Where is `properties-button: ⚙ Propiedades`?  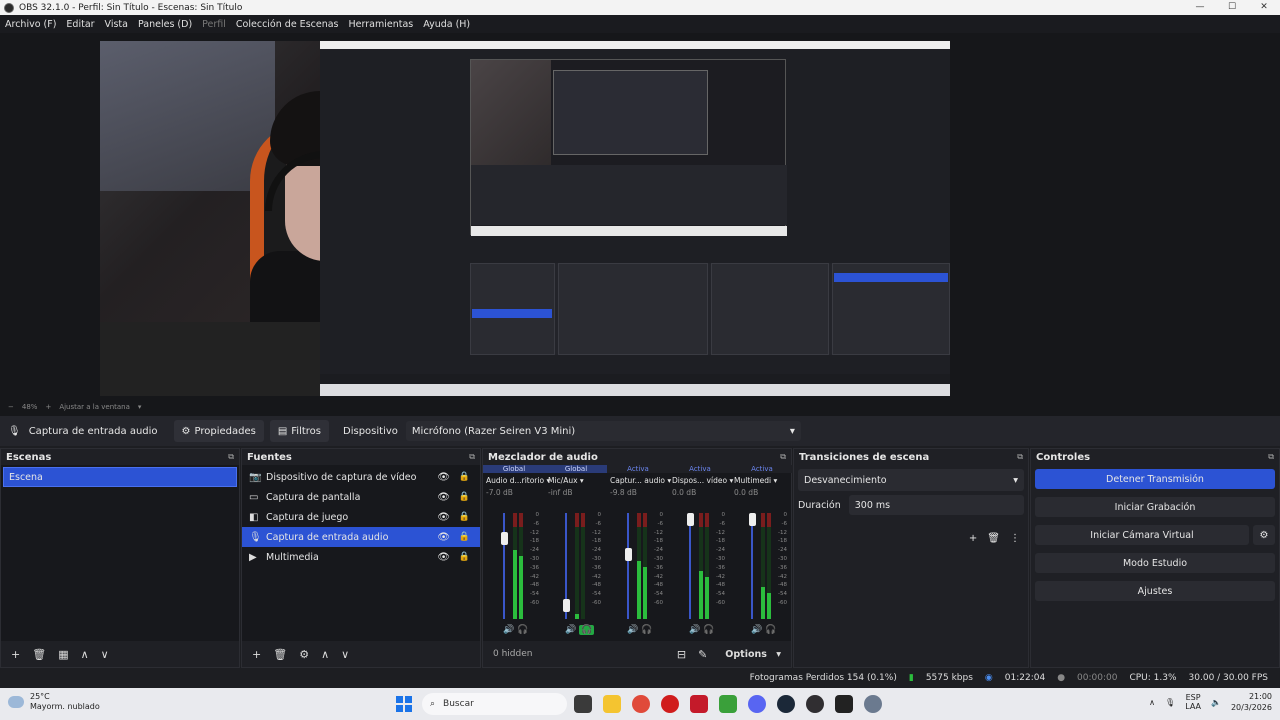 properties-button: ⚙ Propiedades is located at coordinates (218, 431).